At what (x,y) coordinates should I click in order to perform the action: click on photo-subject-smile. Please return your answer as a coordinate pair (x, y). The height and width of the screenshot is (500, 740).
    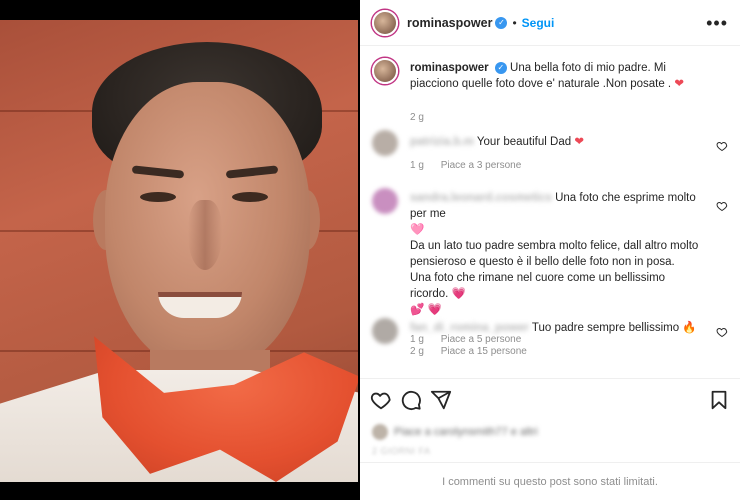
    Looking at the image, I should click on (200, 305).